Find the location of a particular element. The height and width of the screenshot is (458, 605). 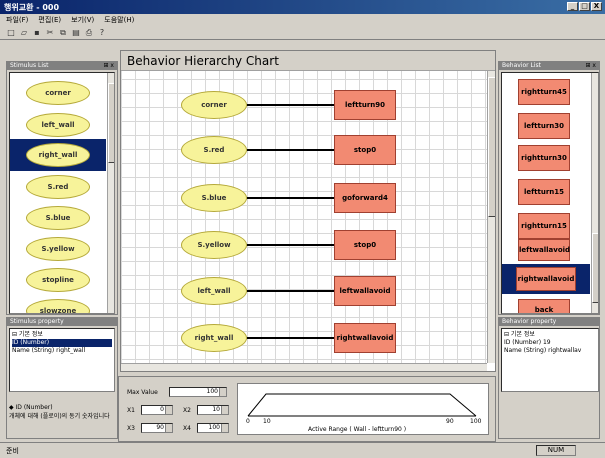

max-value-label: Max Value is located at coordinates (142, 392).